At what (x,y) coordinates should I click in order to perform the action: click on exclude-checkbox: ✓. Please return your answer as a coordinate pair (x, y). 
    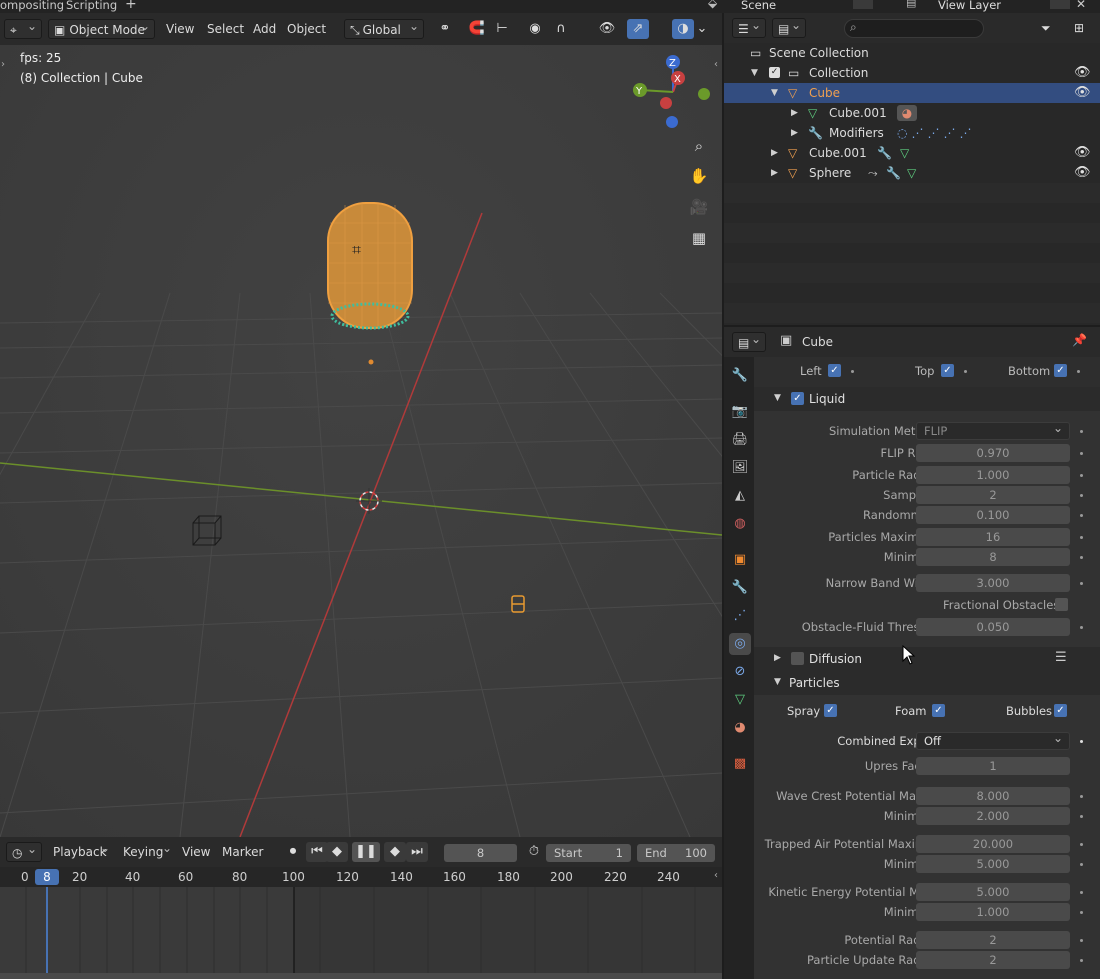
    Looking at the image, I should click on (774, 72).